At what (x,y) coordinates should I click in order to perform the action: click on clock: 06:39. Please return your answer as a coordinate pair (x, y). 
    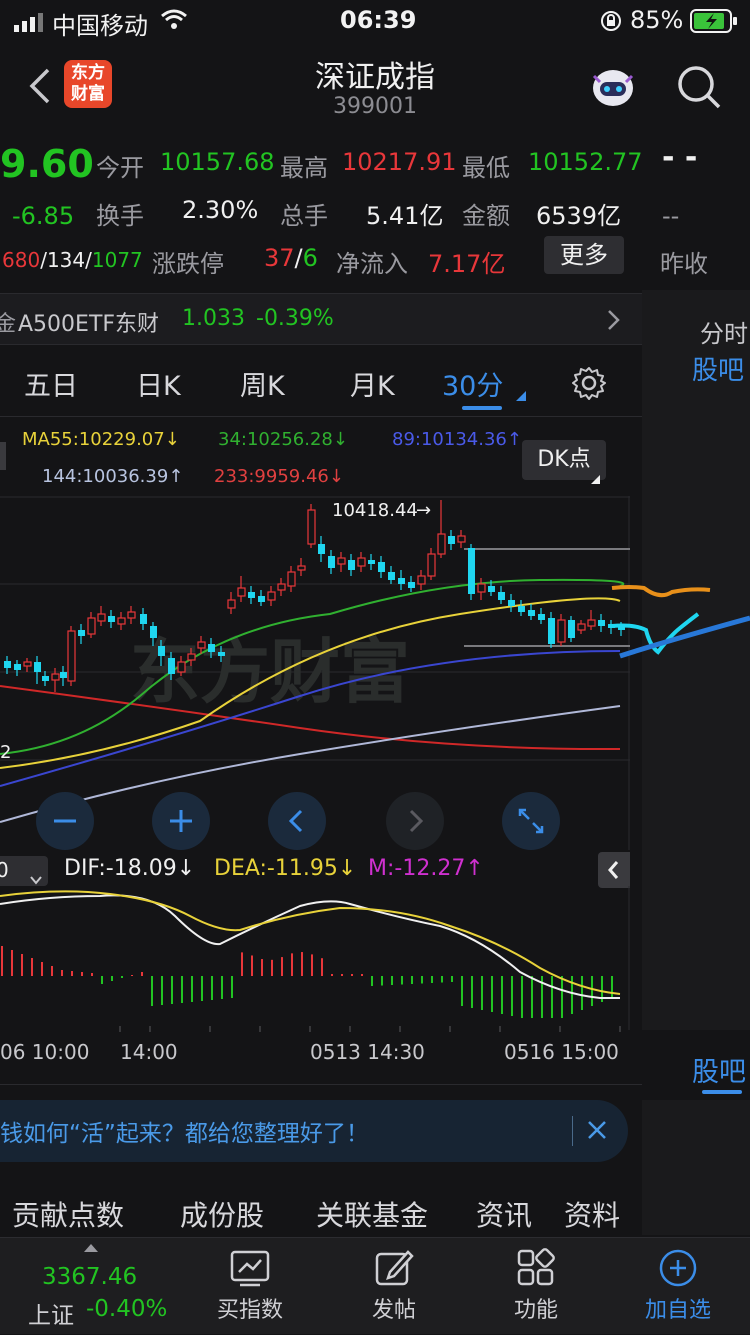
    Looking at the image, I should click on (378, 20).